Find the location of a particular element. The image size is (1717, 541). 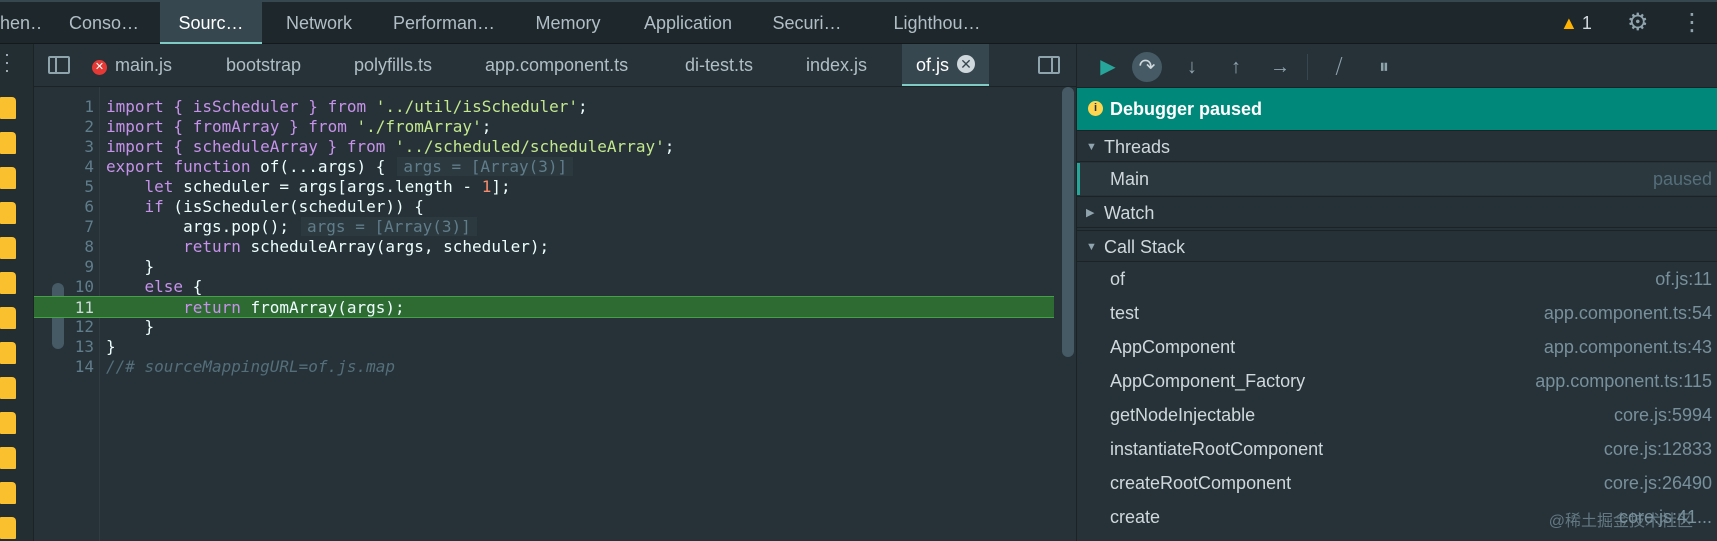

line-number: 8 is located at coordinates (64, 247).